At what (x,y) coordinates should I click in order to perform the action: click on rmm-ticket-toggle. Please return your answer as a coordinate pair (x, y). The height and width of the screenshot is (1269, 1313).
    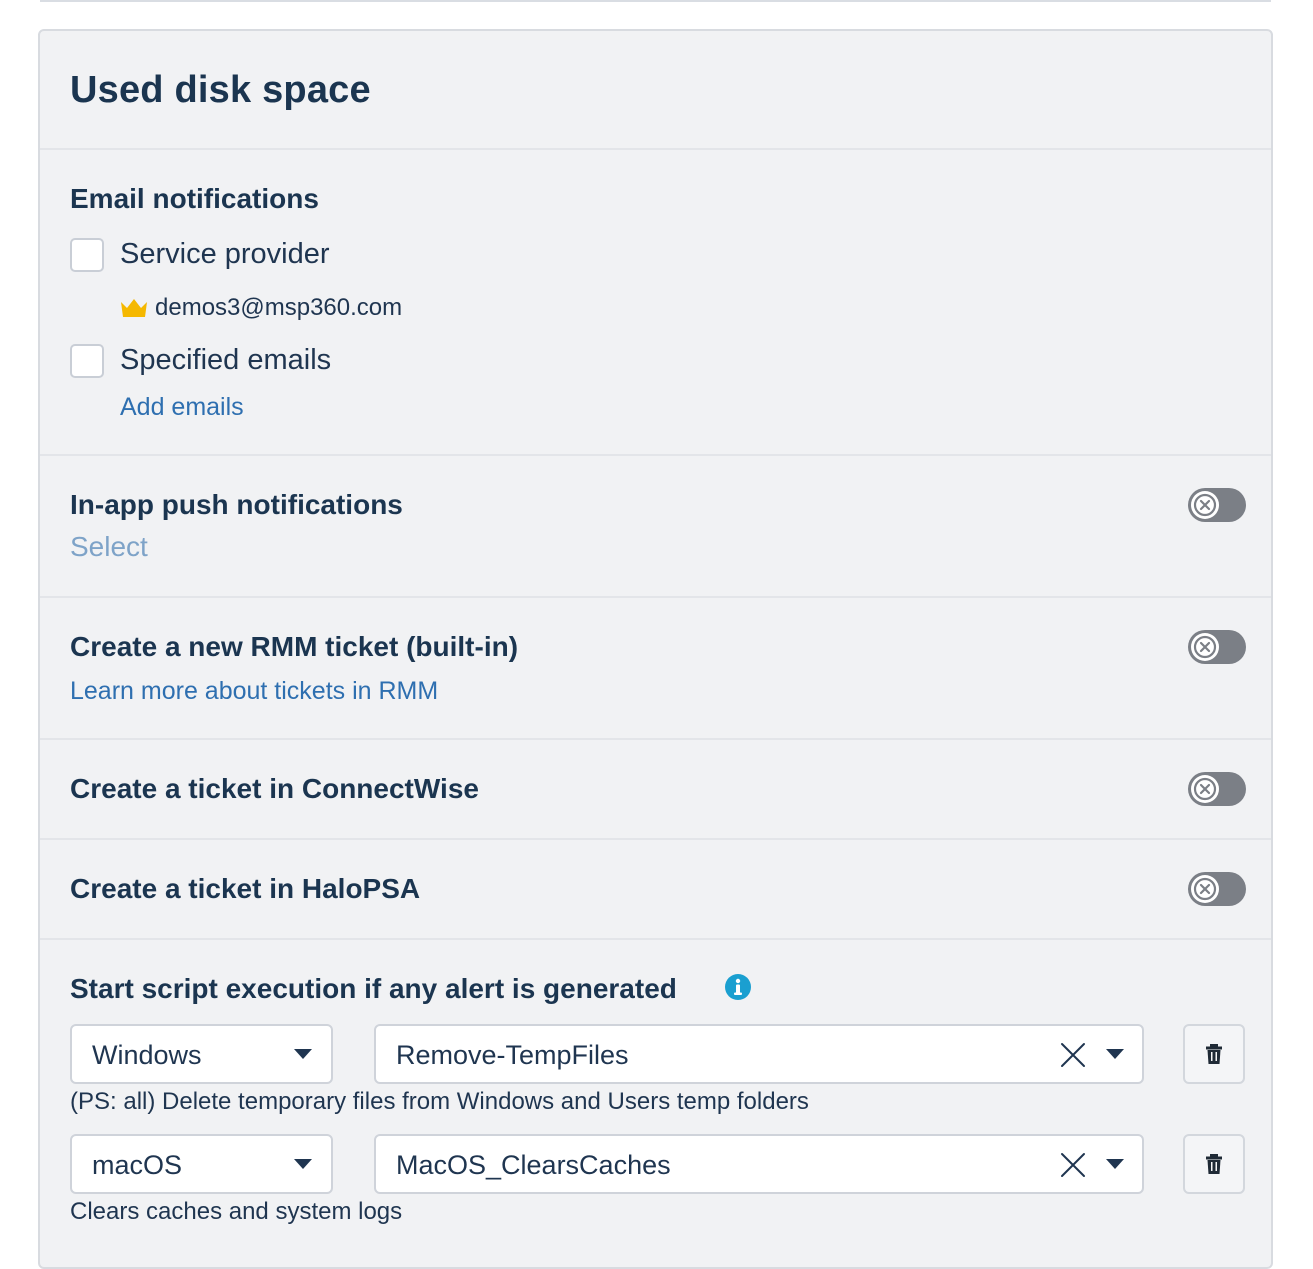
    Looking at the image, I should click on (1217, 647).